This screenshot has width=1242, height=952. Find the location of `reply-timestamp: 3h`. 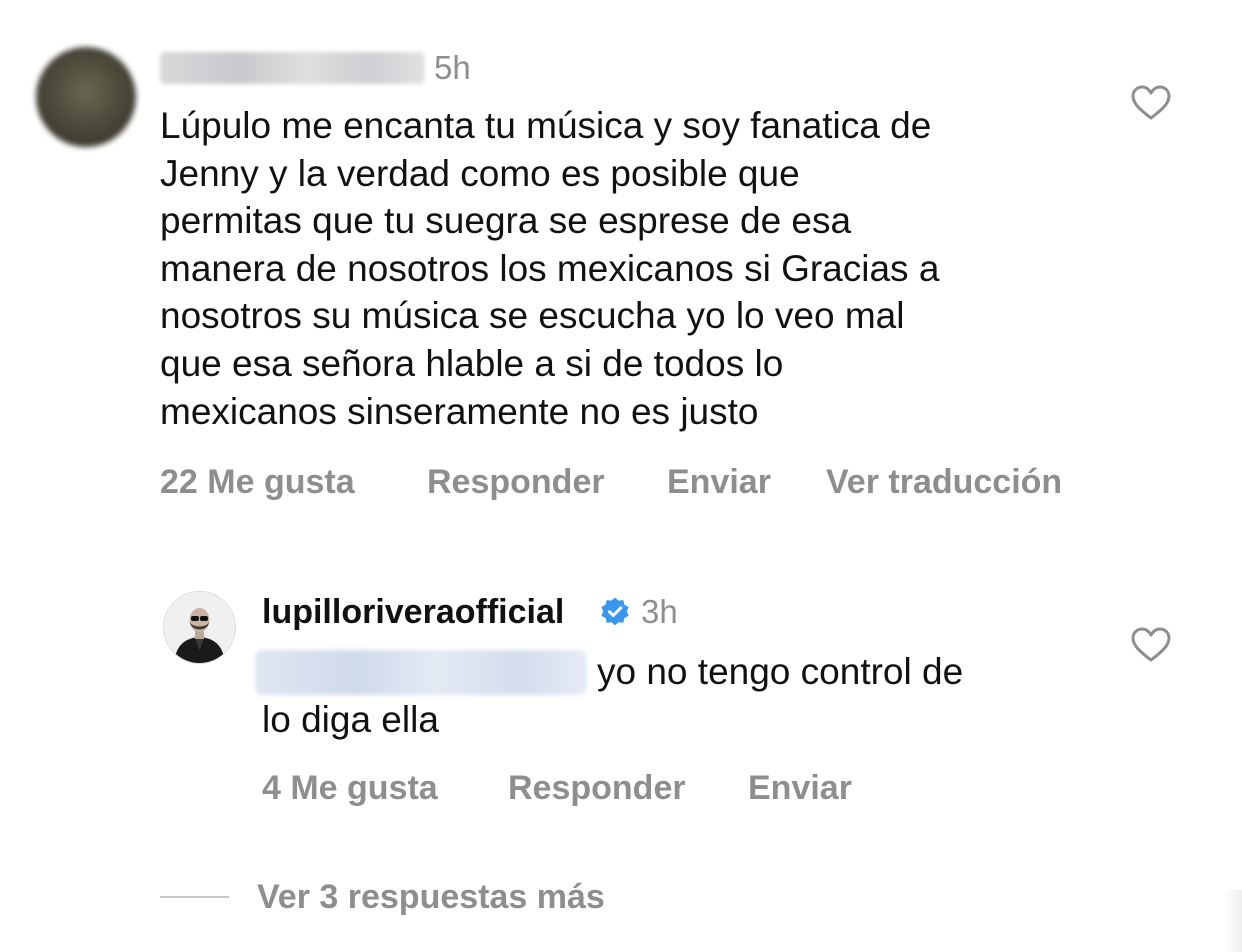

reply-timestamp: 3h is located at coordinates (659, 611).